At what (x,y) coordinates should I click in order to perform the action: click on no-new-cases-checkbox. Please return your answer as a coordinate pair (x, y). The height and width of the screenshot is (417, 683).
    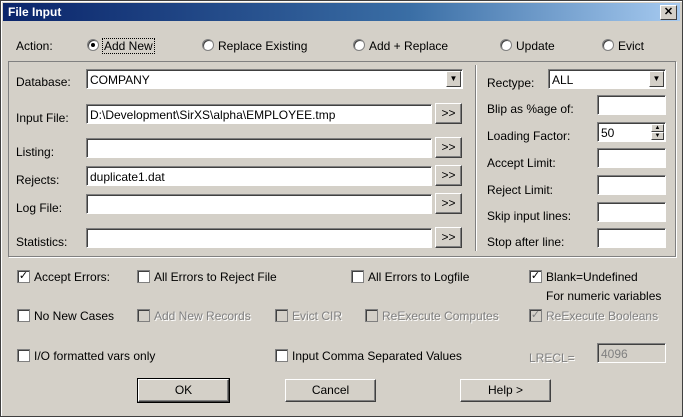
    Looking at the image, I should click on (23, 315).